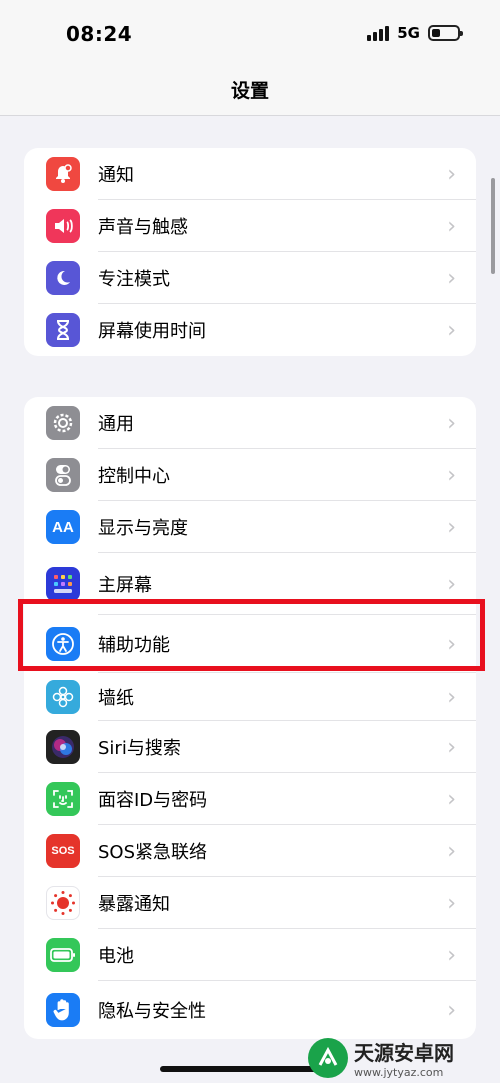  I want to click on moon-icon, so click(63, 278).